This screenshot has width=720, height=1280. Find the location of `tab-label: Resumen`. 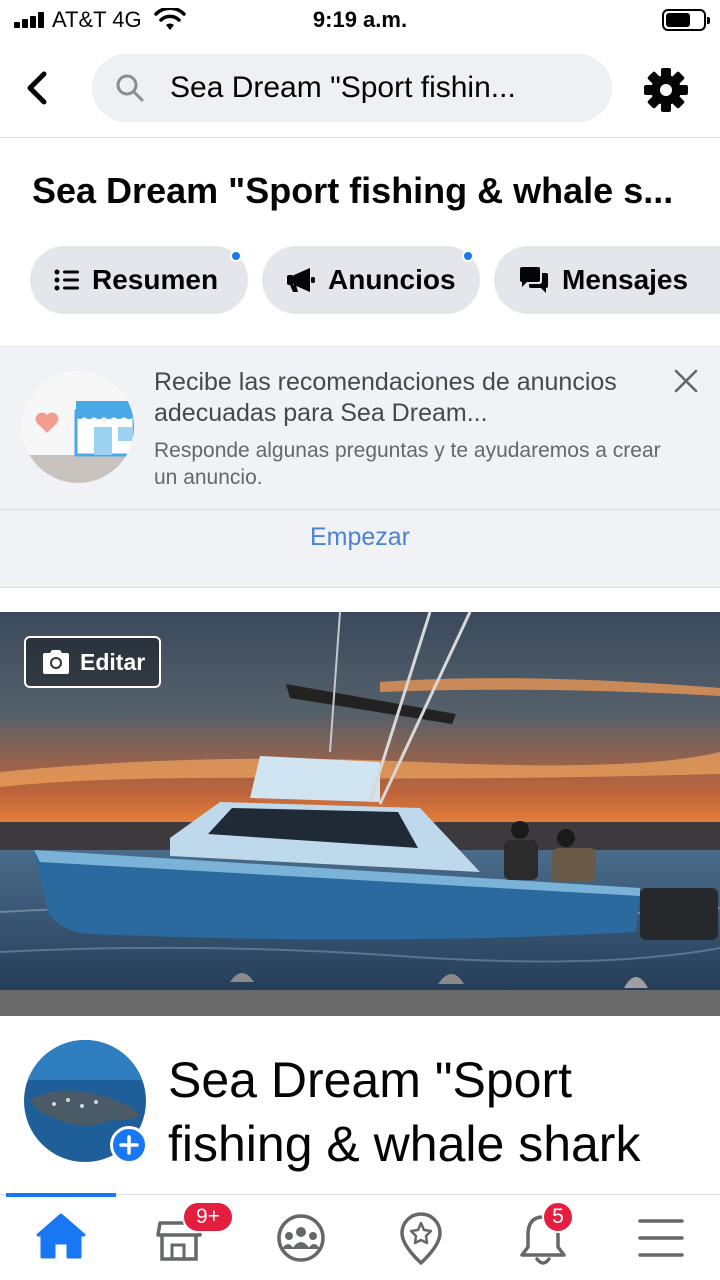

tab-label: Resumen is located at coordinates (155, 279).